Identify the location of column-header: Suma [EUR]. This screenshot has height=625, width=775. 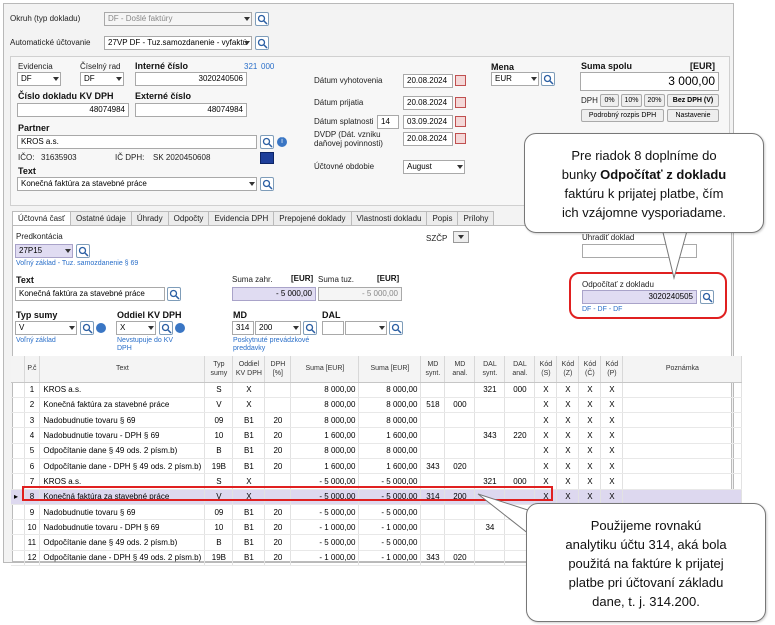
(325, 369).